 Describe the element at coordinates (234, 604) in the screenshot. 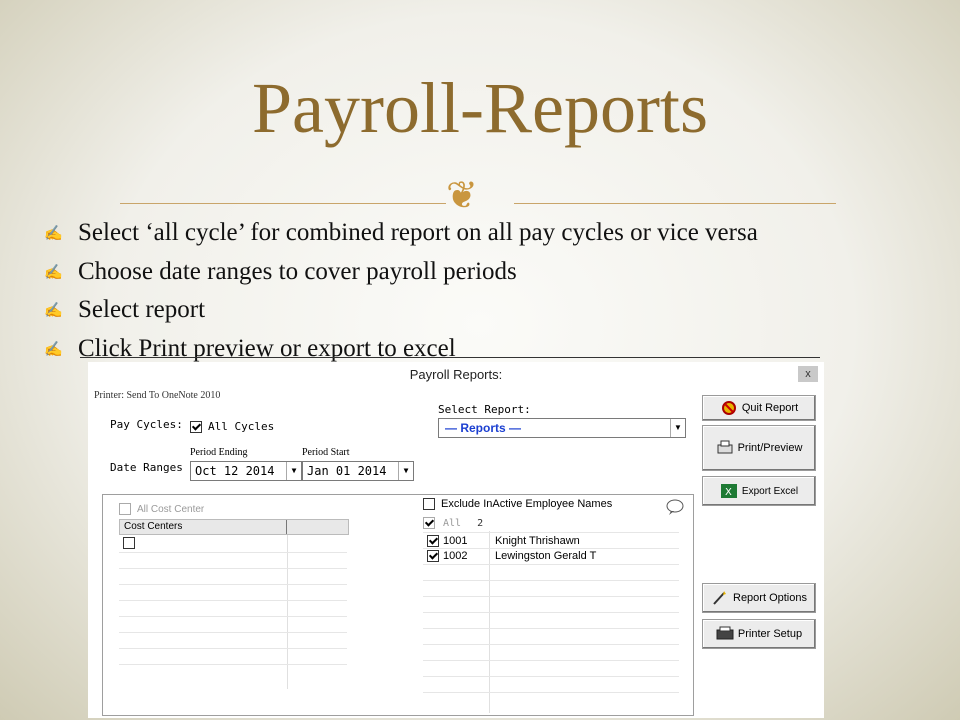

I see `cost-centers-grid: Cost Centers` at that location.